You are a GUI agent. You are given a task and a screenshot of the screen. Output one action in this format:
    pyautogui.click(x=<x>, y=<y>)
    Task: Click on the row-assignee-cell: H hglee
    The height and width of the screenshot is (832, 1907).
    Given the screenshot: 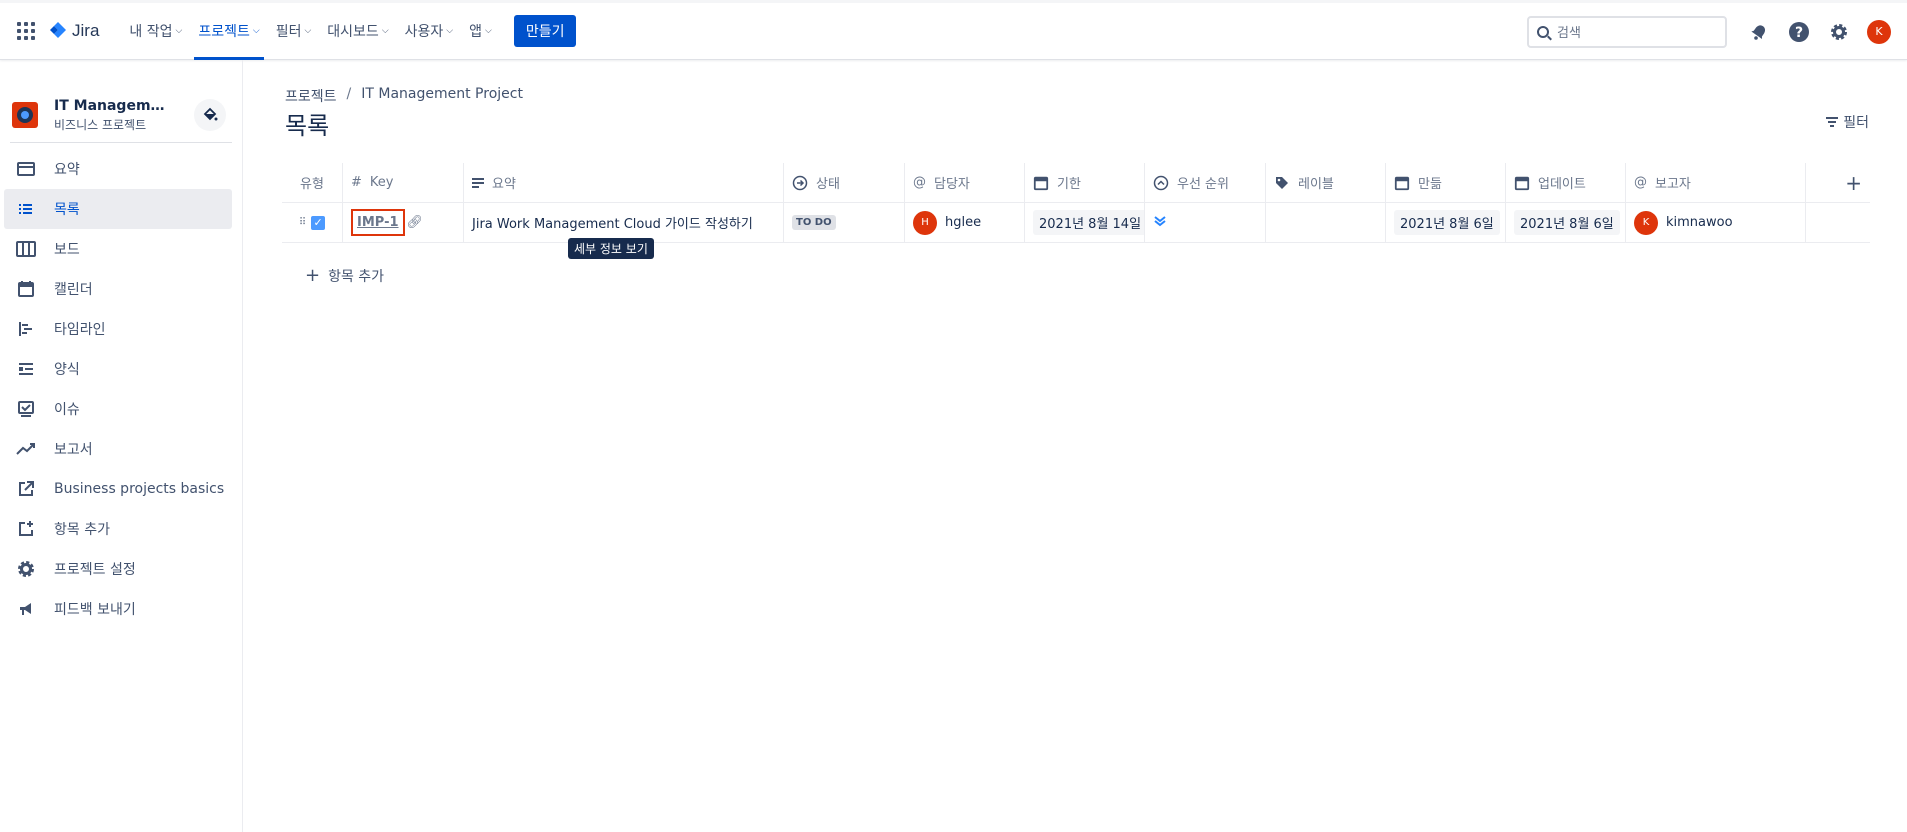 What is the action you would take?
    pyautogui.click(x=965, y=222)
    